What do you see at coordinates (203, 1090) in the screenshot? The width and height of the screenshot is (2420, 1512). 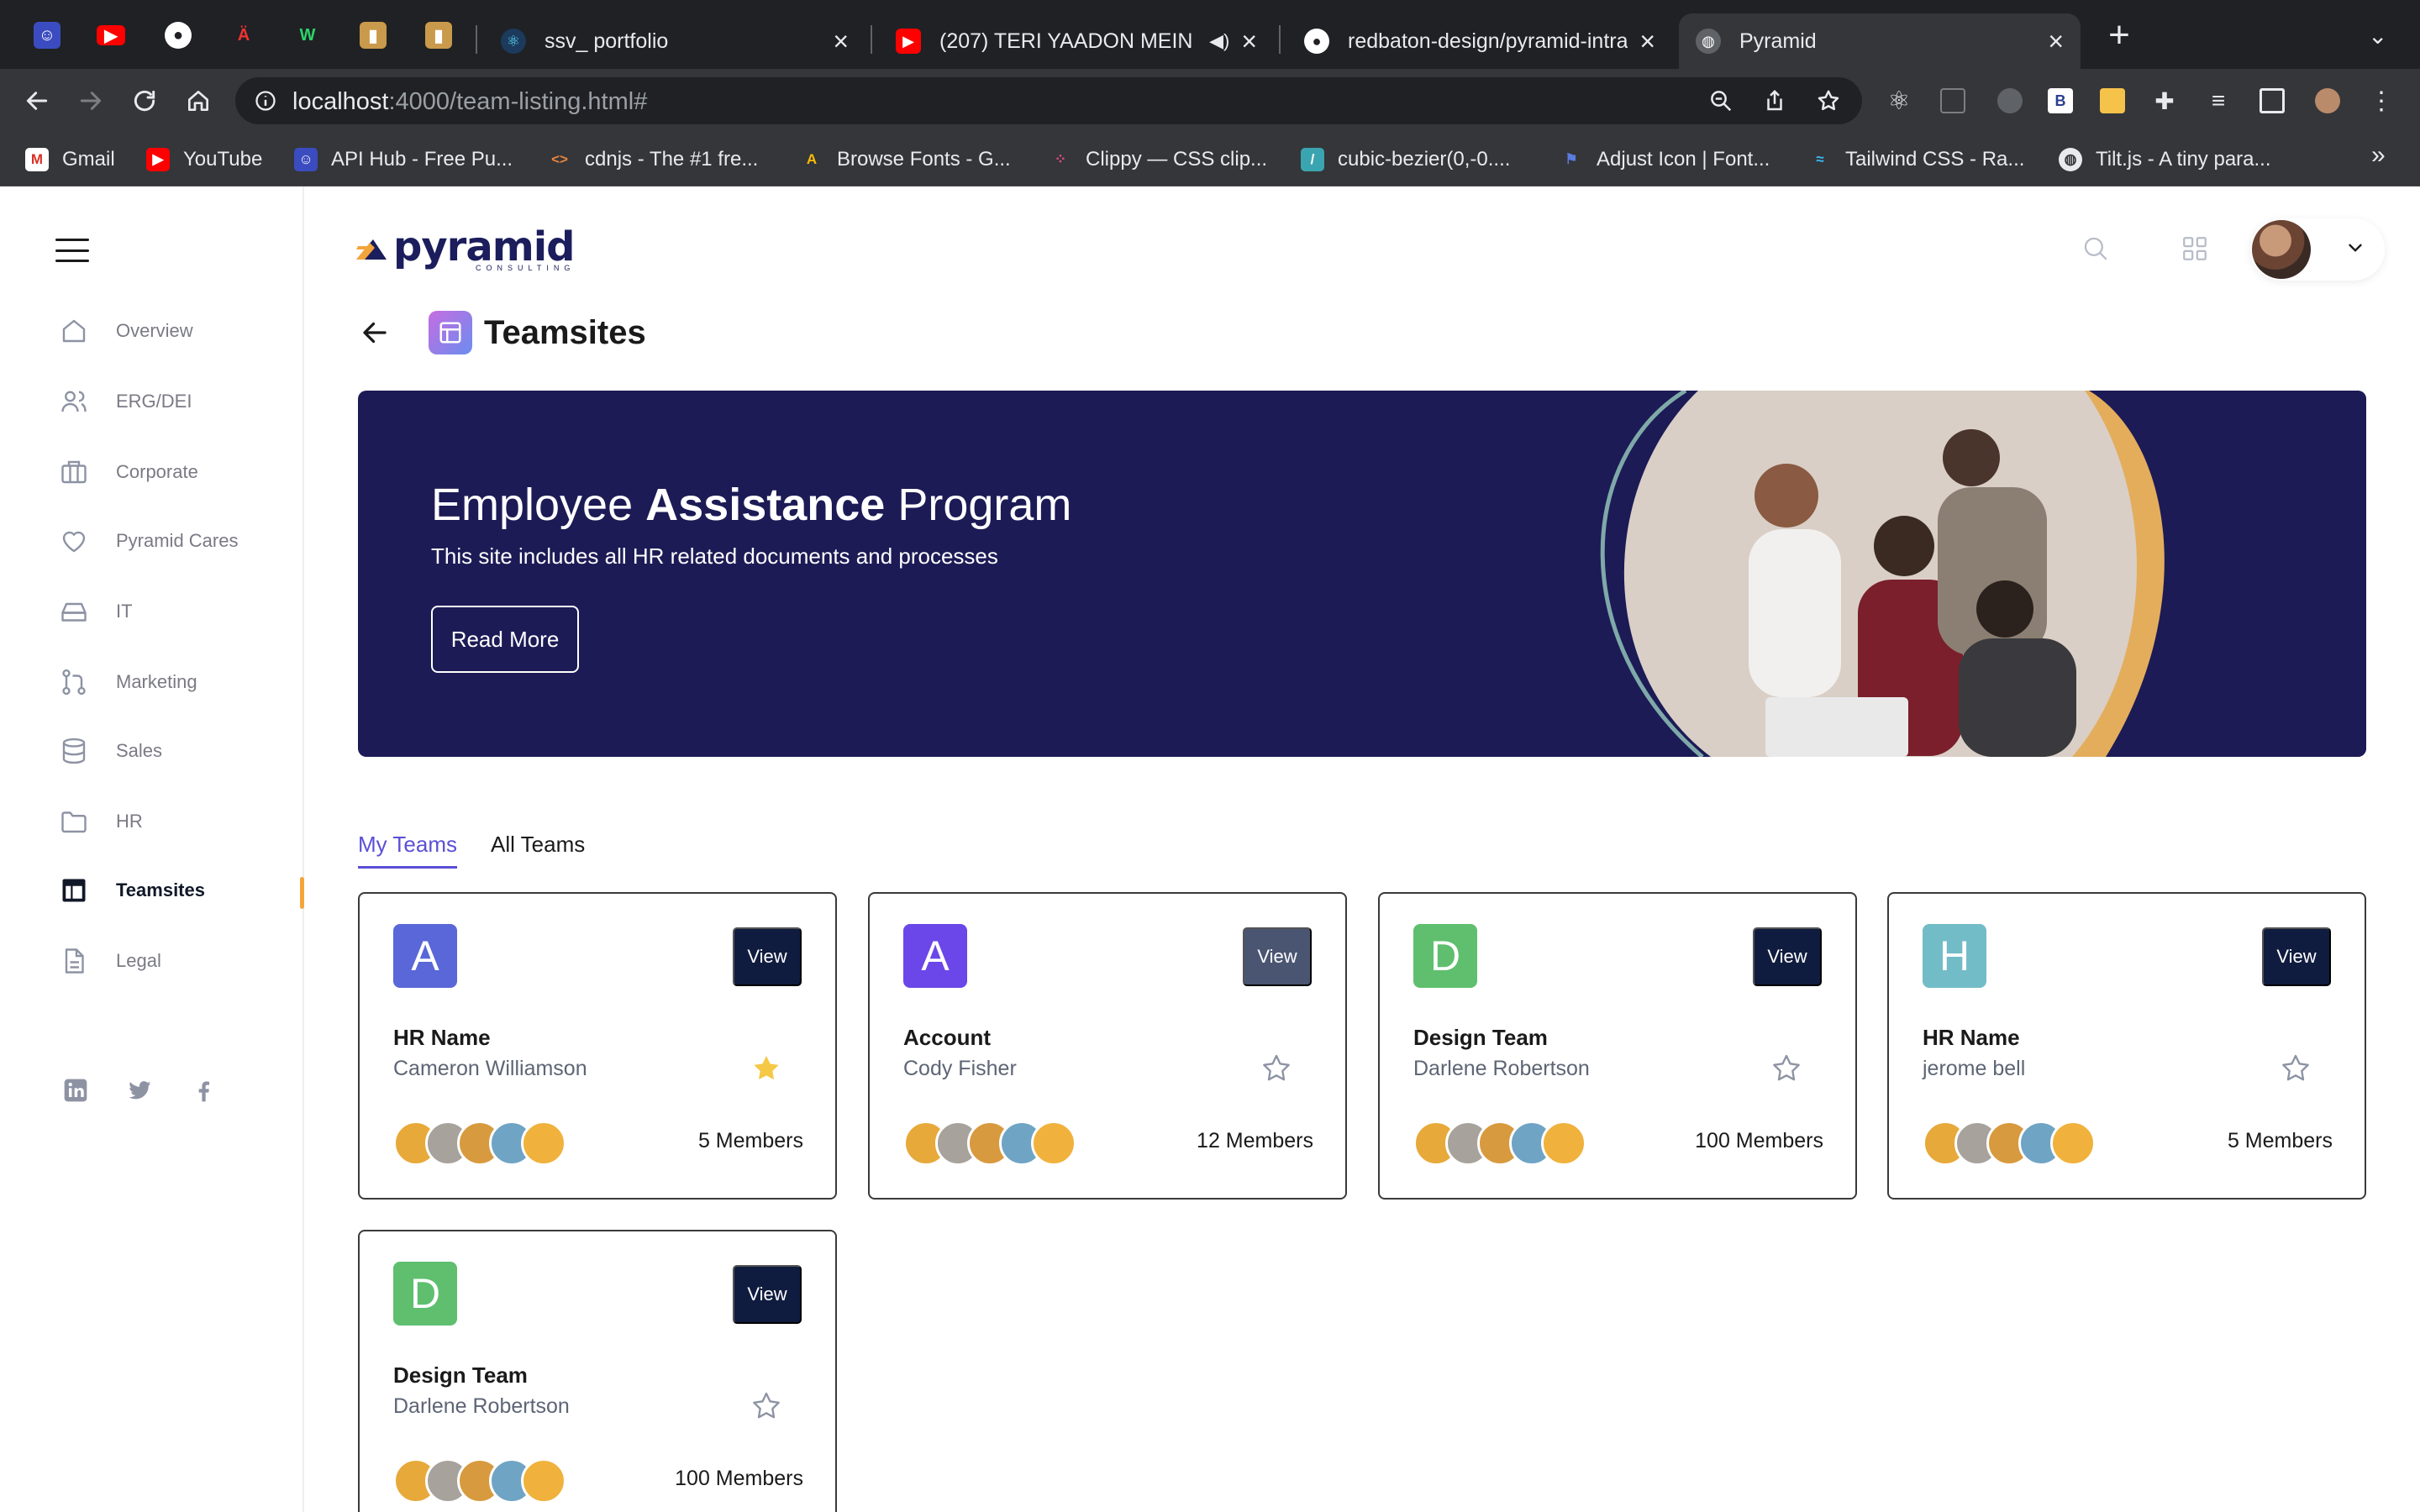 I see `facebook-icon` at bounding box center [203, 1090].